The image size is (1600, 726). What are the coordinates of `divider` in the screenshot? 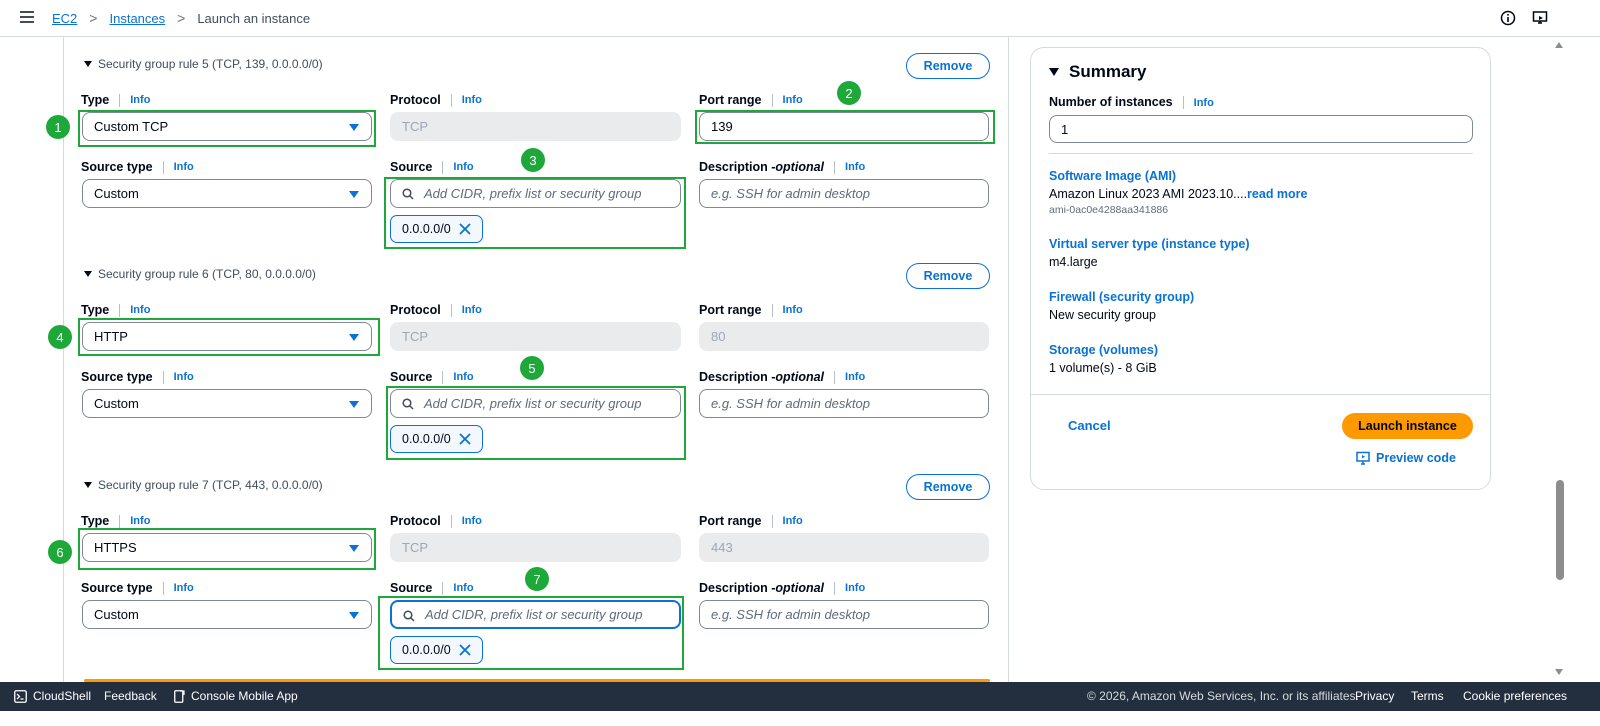 It's located at (1261, 153).